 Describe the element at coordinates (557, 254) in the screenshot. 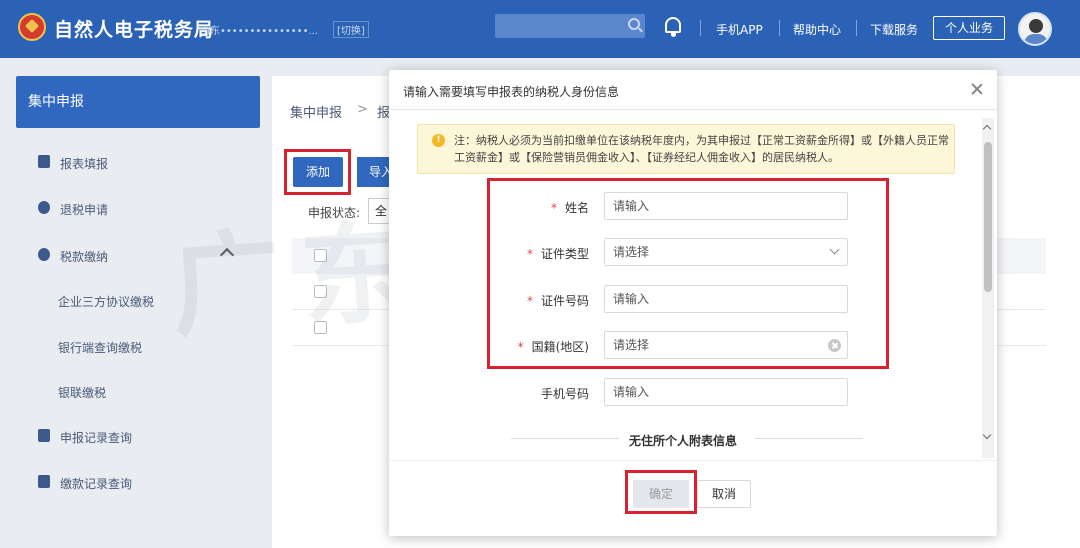

I see `field-label: * 证件类型` at that location.